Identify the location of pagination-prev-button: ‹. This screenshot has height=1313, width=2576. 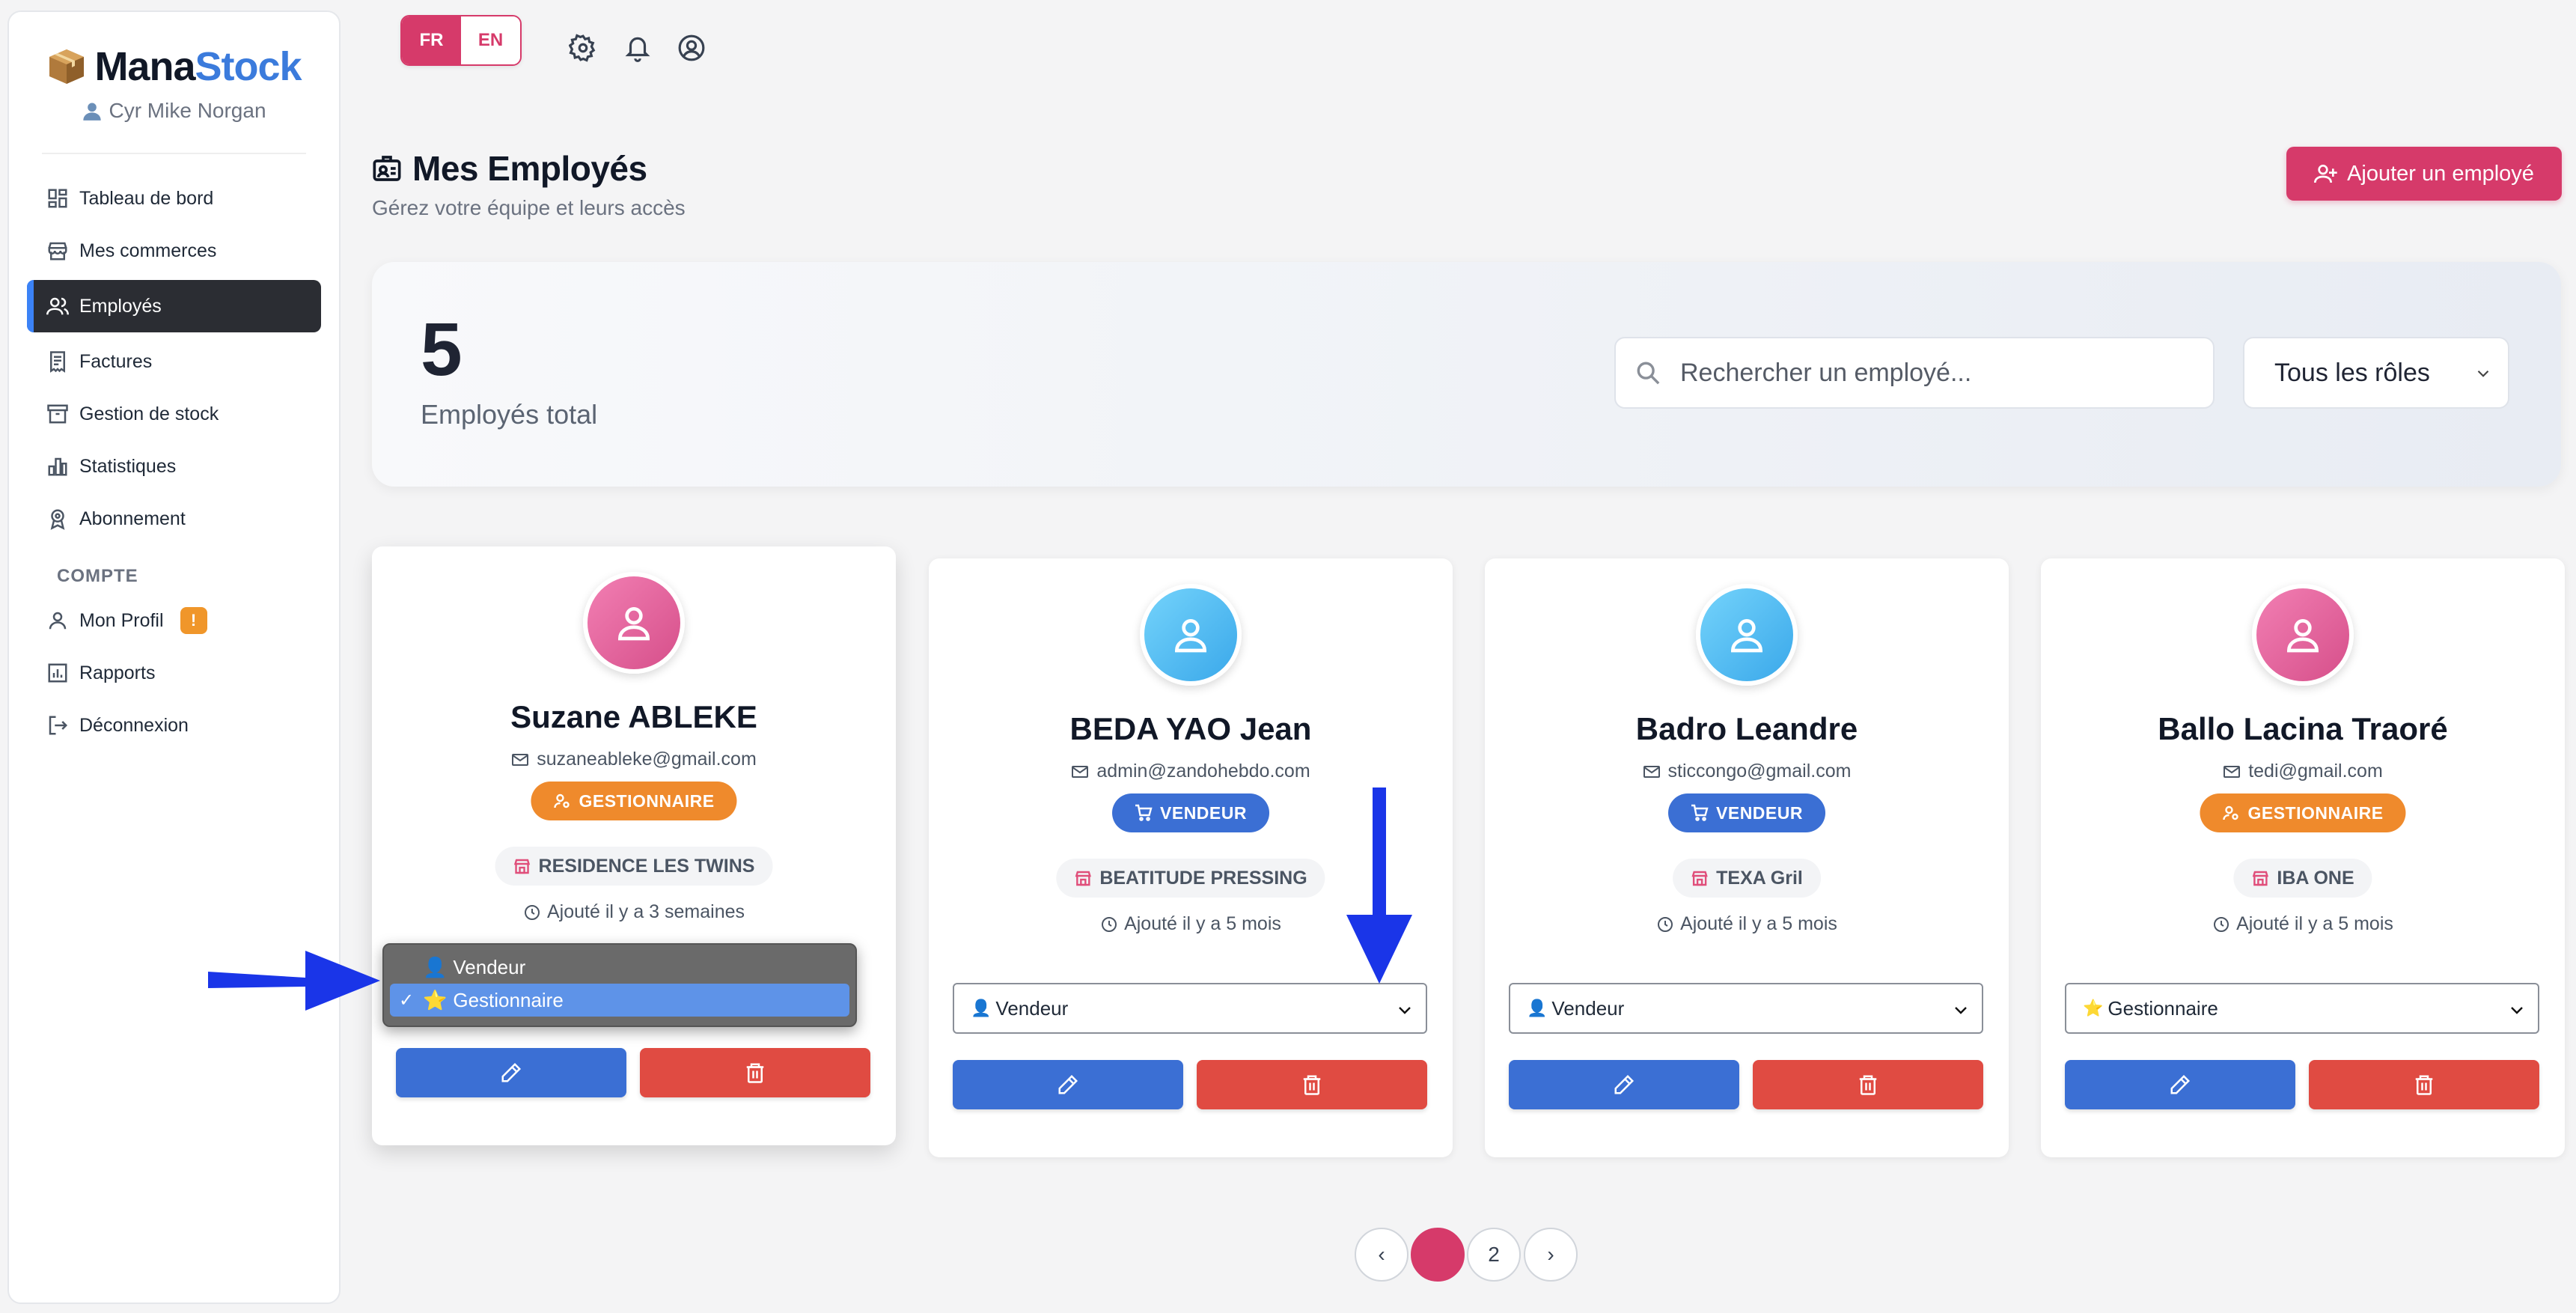
(1381, 1255).